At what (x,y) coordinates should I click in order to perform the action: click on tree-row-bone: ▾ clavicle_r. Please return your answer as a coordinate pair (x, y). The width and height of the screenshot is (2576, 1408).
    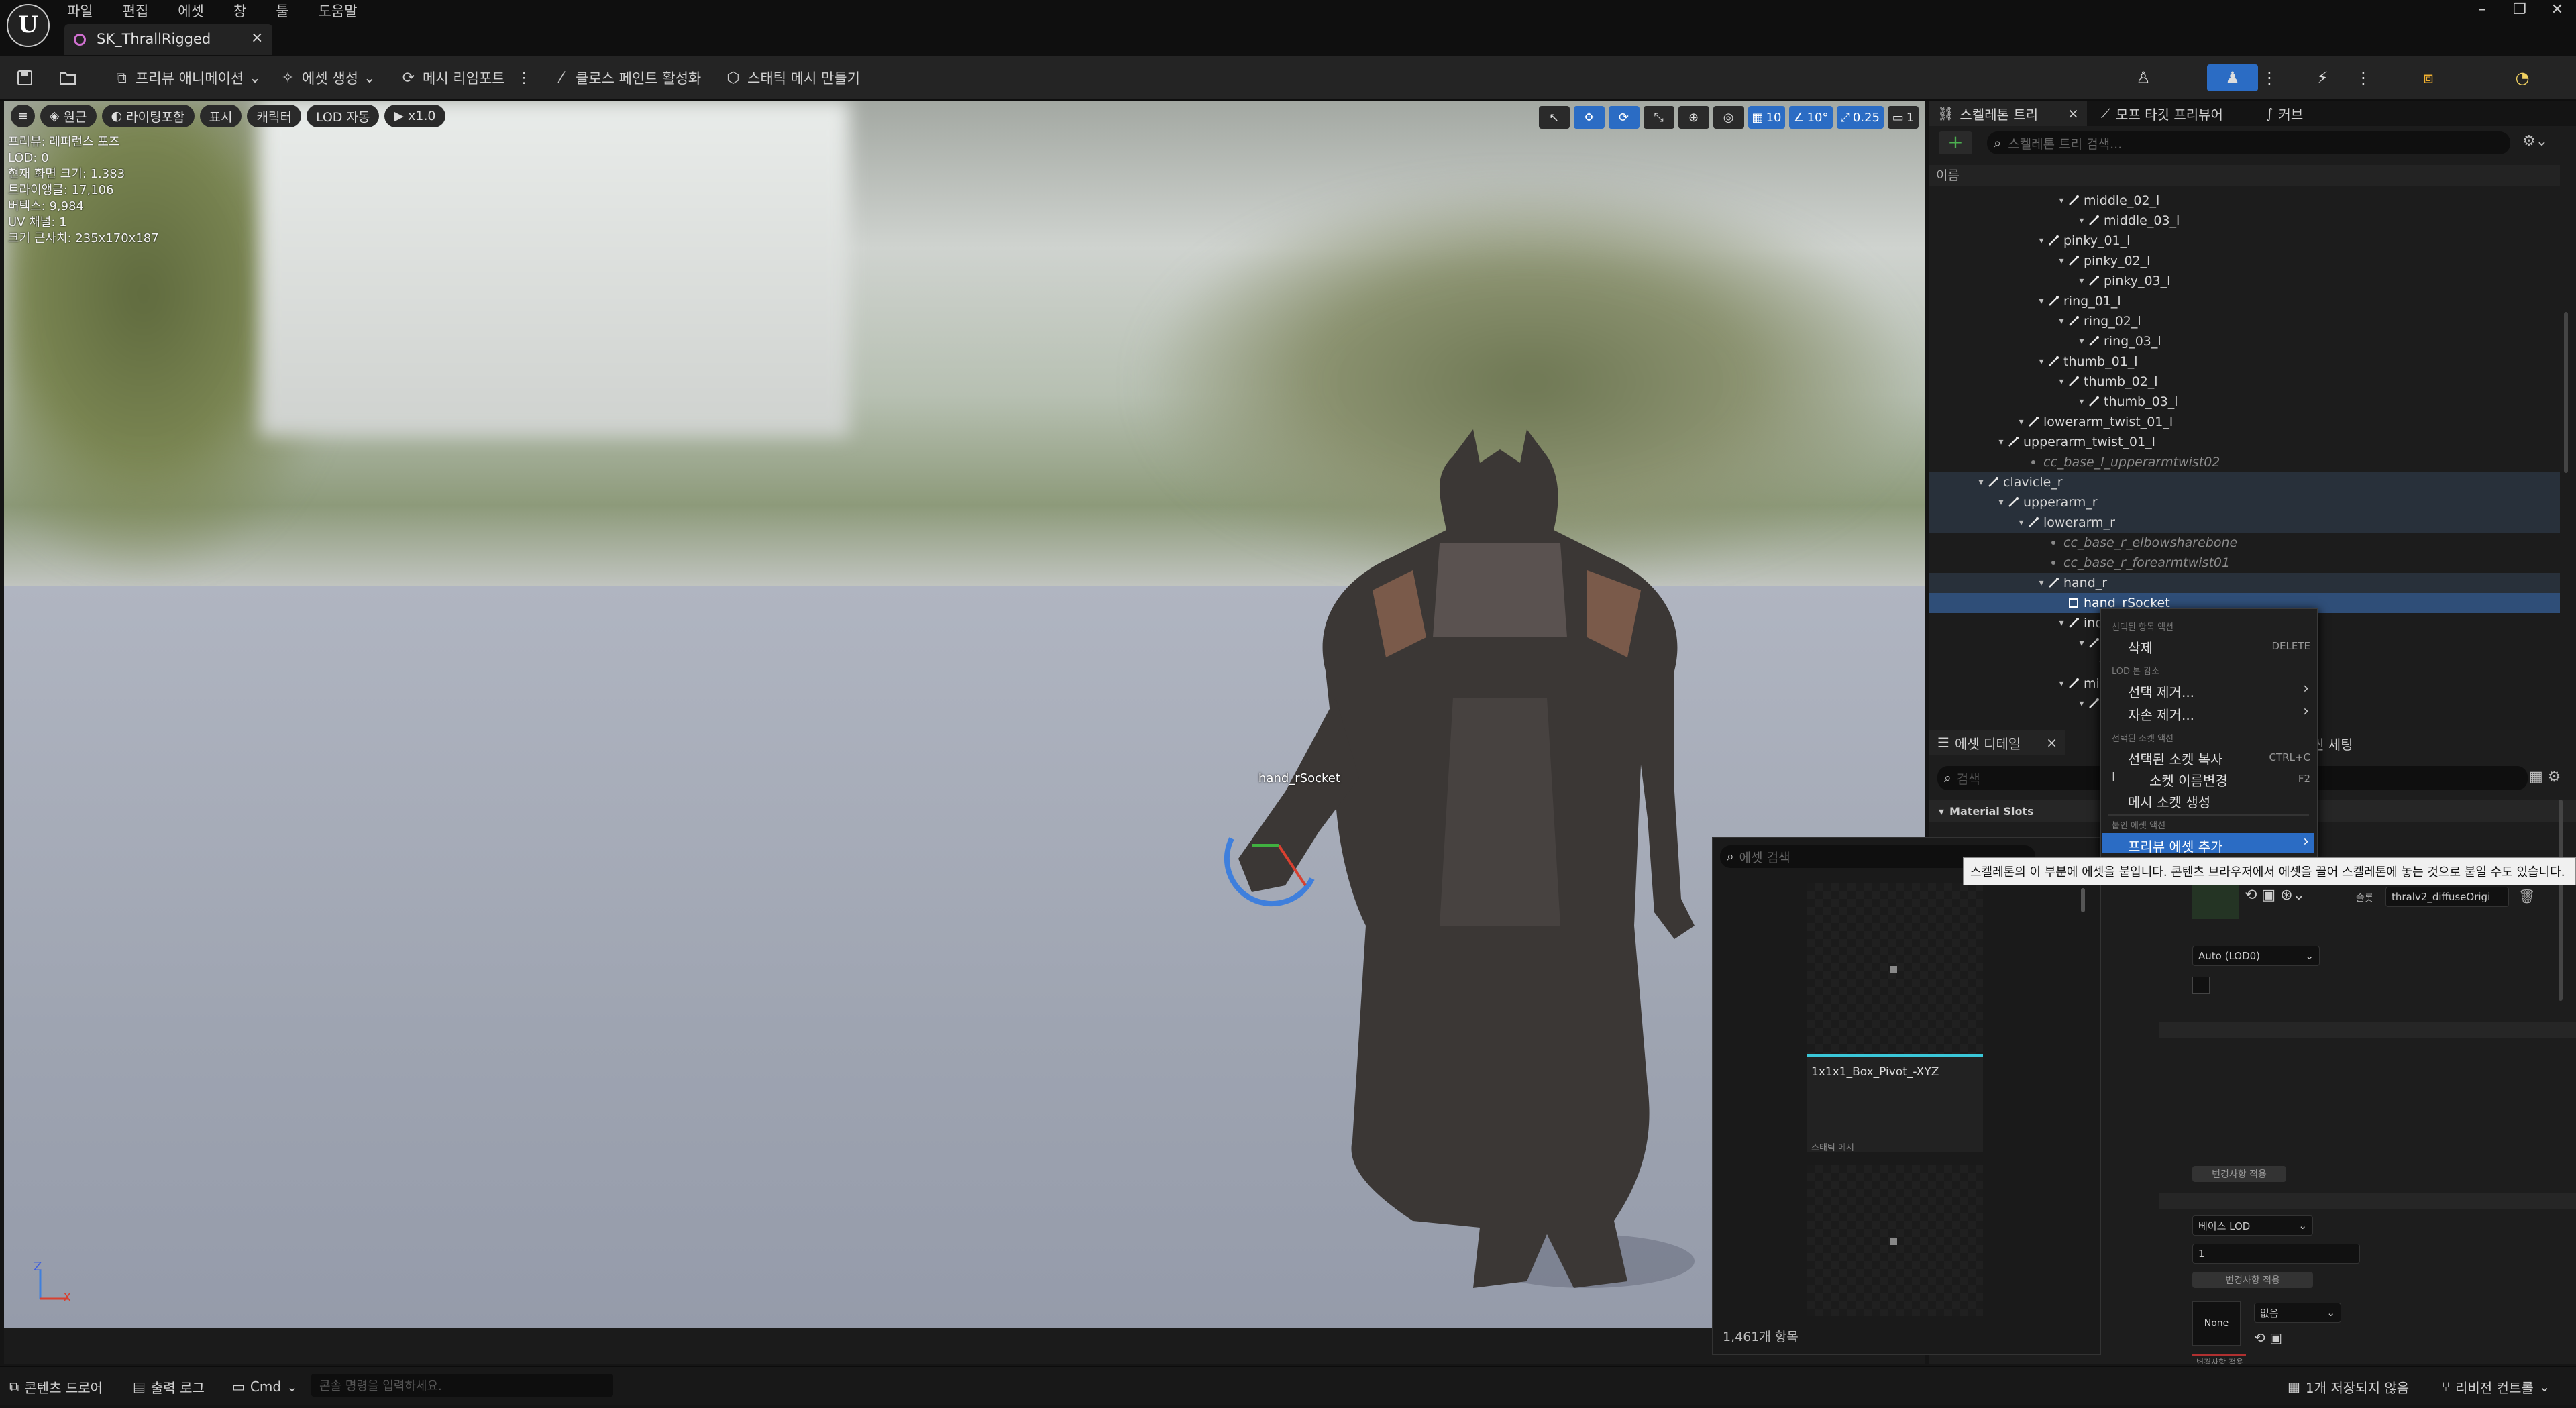
    Looking at the image, I should click on (2244, 482).